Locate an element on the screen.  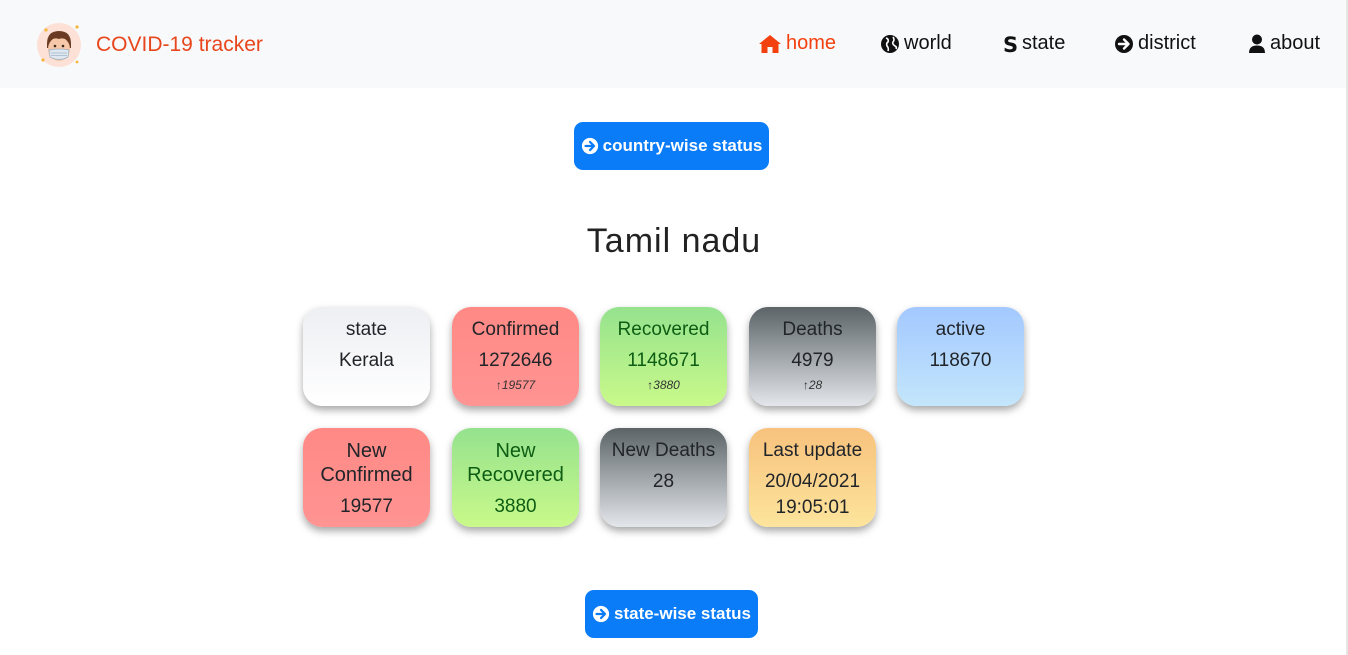
state-card-label: state is located at coordinates (366, 329).